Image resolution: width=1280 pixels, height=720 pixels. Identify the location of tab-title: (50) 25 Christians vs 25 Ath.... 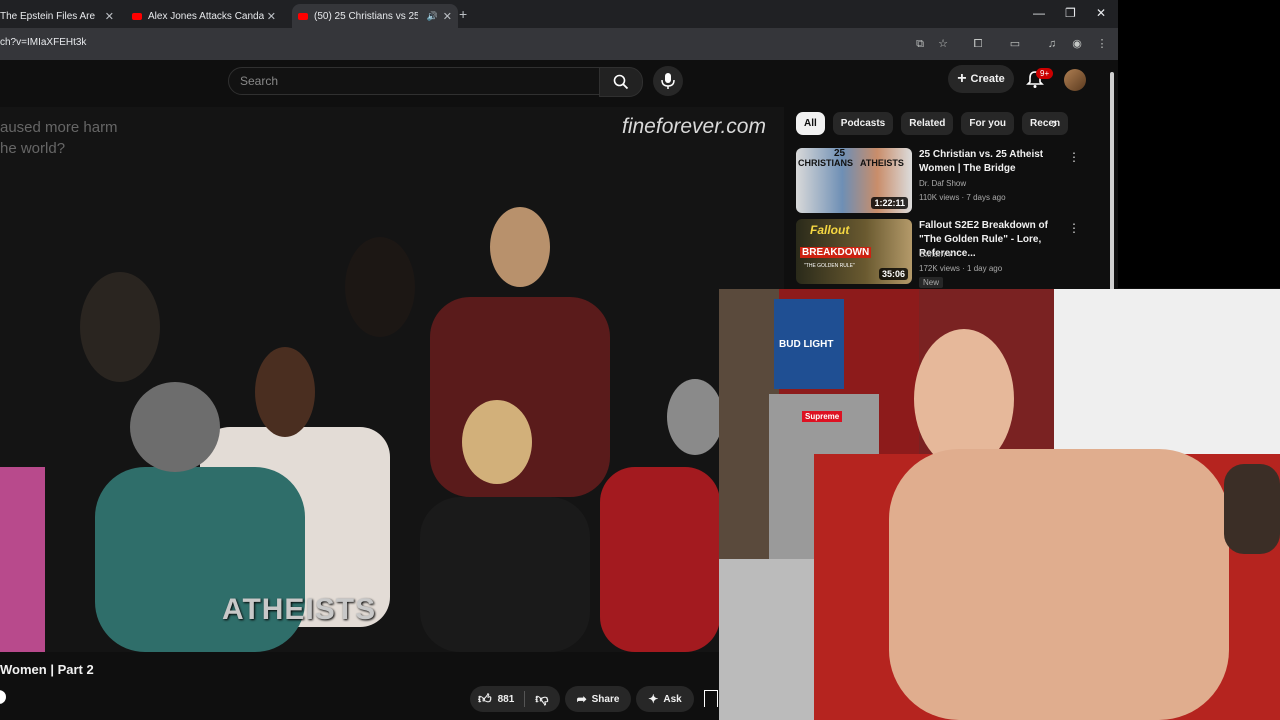
(366, 16).